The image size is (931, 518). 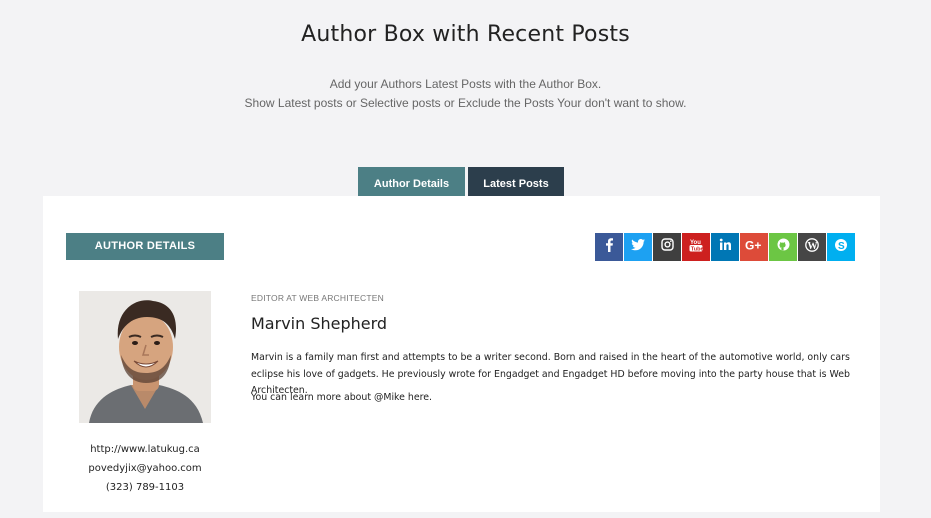 I want to click on facebook-button, so click(x=609, y=247).